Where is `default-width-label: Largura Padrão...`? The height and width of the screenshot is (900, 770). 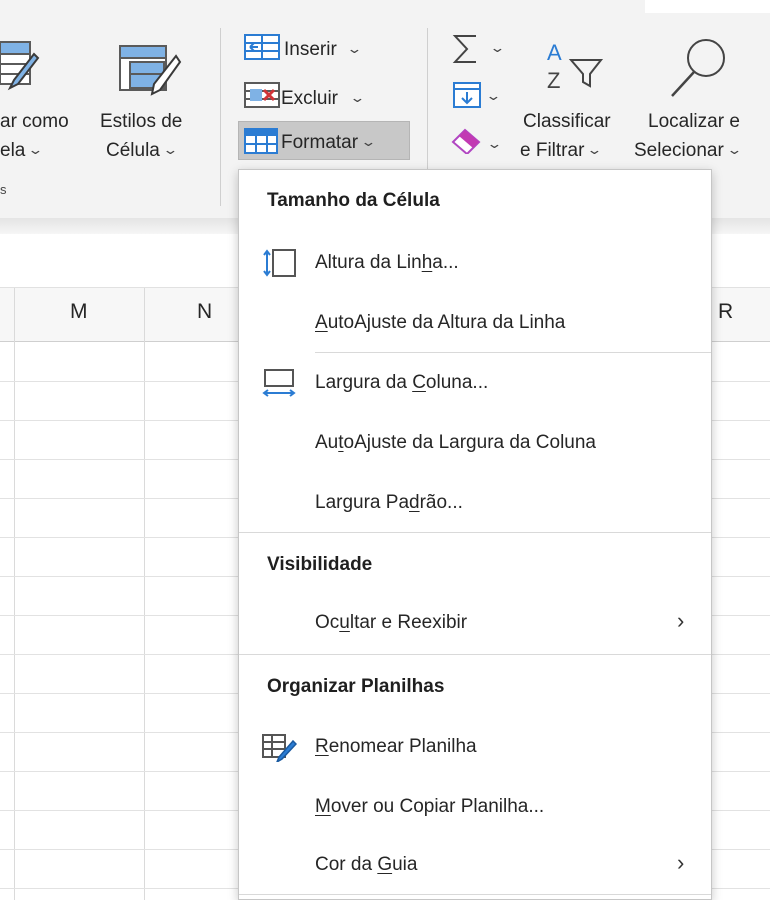
default-width-label: Largura Padrão... is located at coordinates (389, 503).